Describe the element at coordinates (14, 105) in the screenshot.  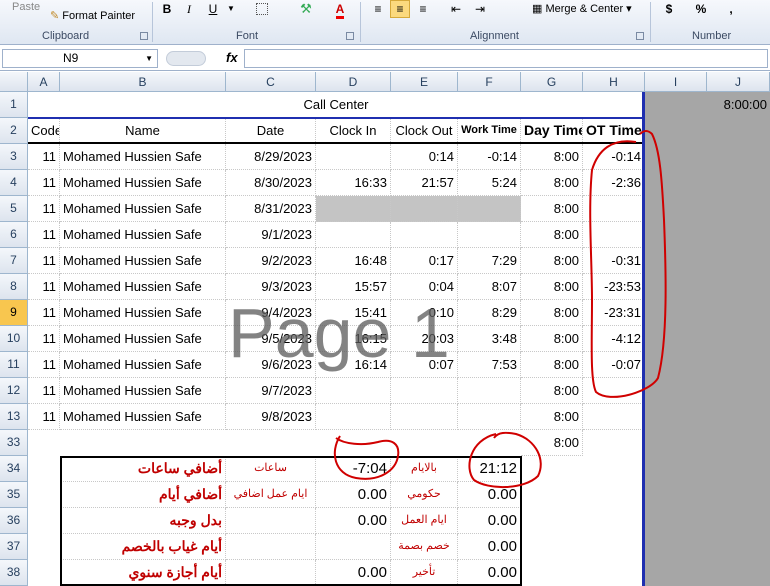
I see `row-header-1: 1` at that location.